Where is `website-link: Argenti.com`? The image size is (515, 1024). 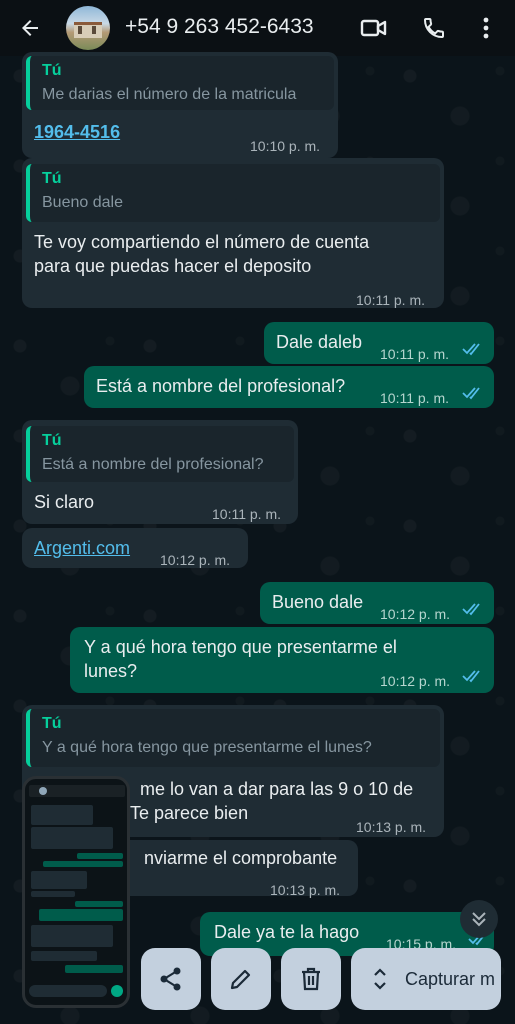
website-link: Argenti.com is located at coordinates (82, 548).